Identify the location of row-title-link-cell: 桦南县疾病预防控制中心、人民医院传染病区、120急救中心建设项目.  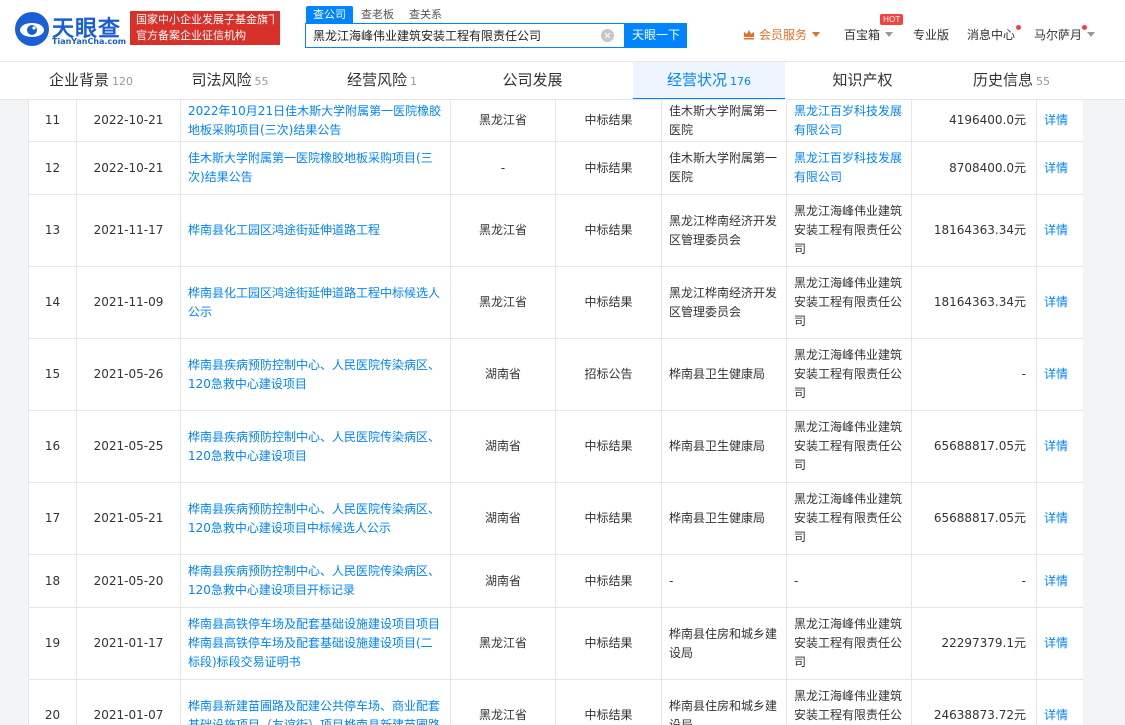
(315, 374).